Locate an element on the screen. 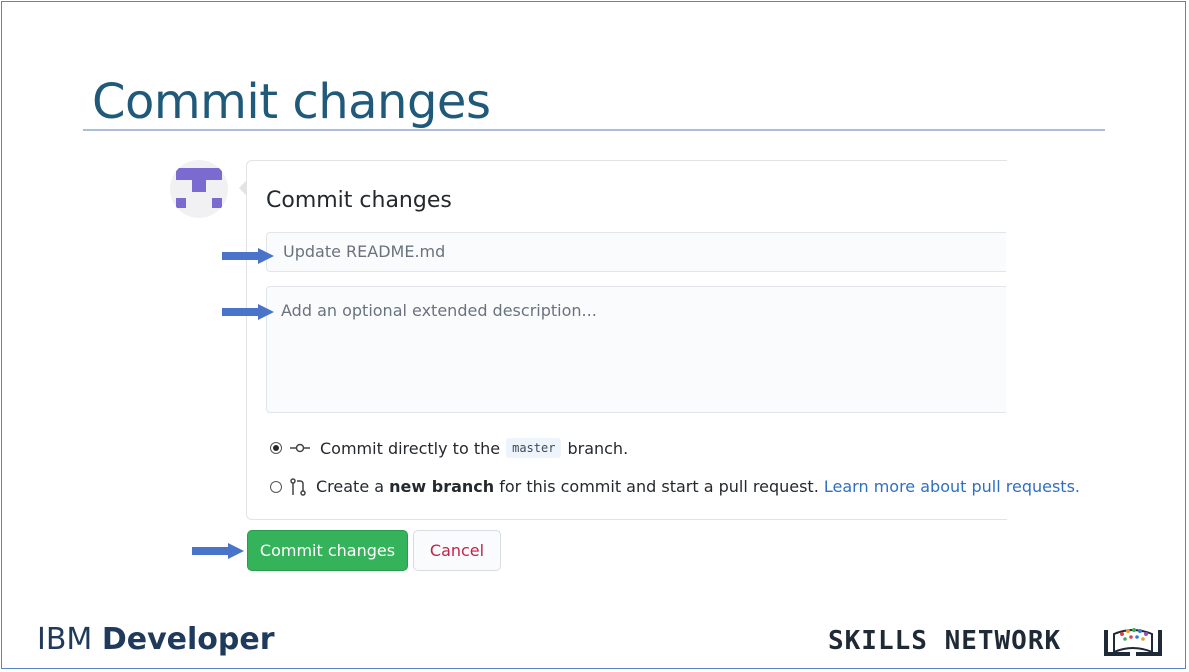 This screenshot has width=1189, height=672. branch-name-chip: master is located at coordinates (534, 448).